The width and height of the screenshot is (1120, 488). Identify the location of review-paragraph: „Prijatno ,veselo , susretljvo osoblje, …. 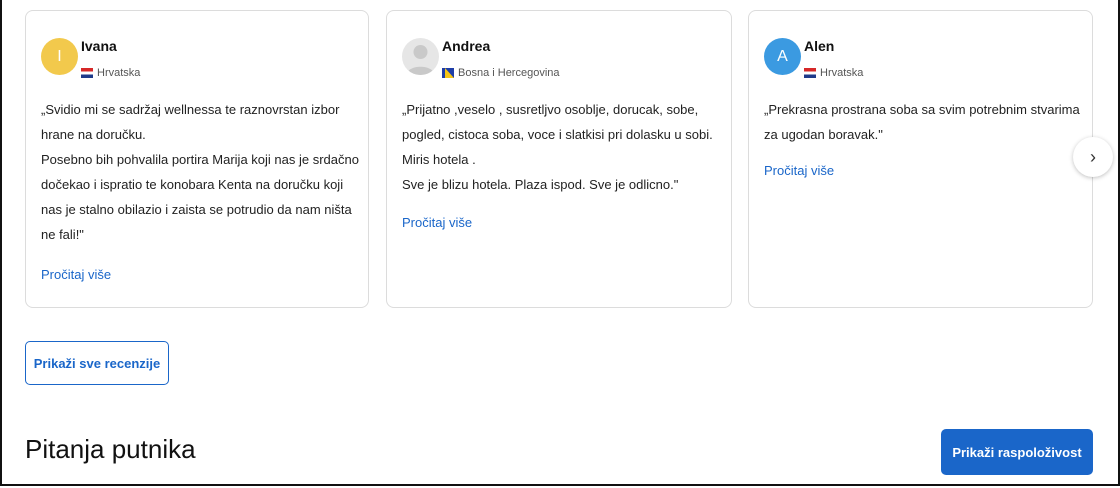
(557, 134).